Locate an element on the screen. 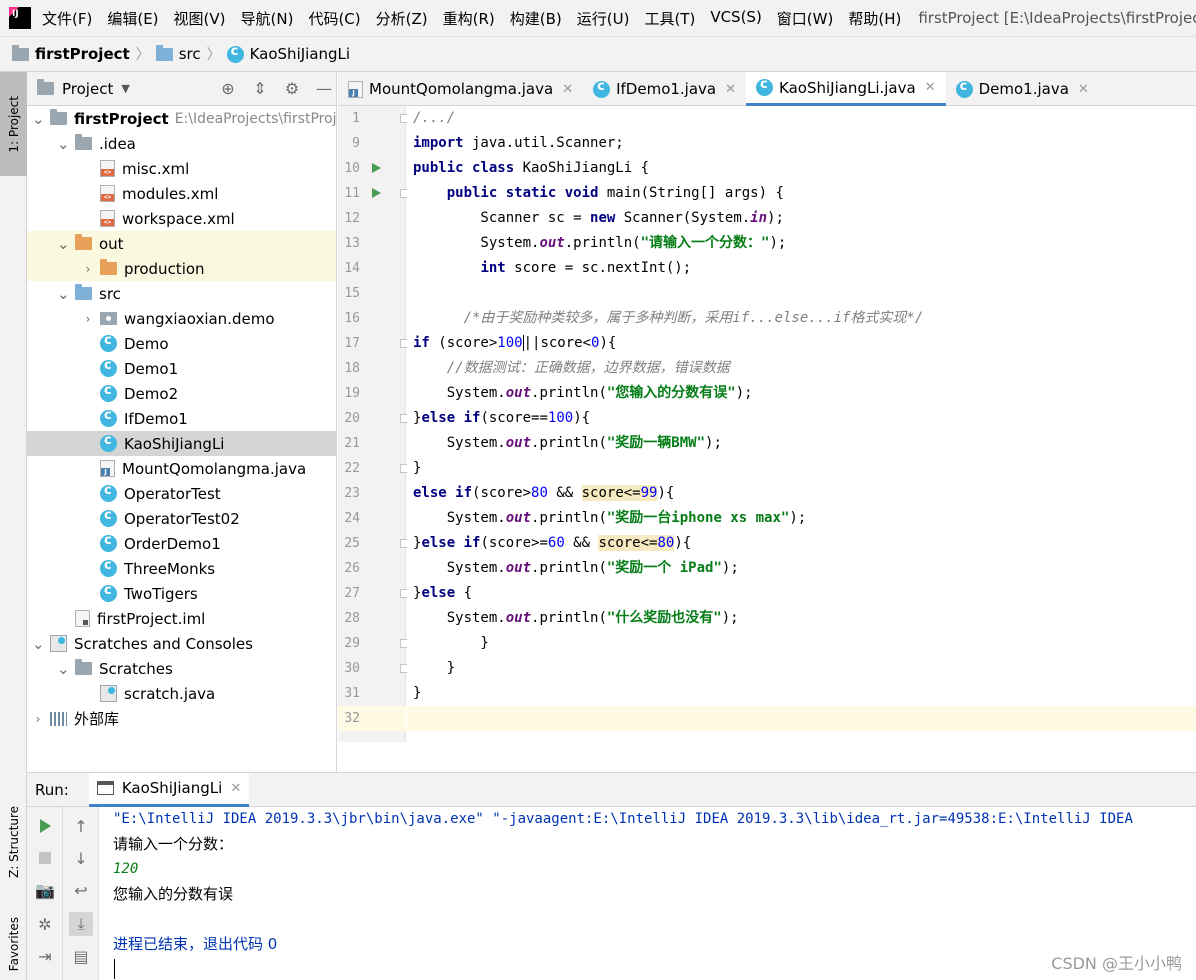  tree-item: ›OrderDemo1 is located at coordinates (181, 543).